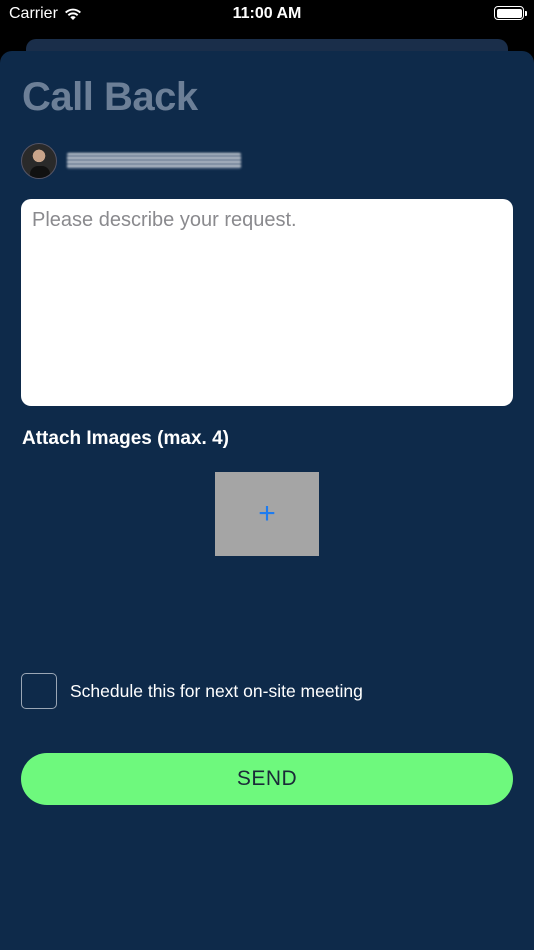  I want to click on user-name-redacted, so click(154, 161).